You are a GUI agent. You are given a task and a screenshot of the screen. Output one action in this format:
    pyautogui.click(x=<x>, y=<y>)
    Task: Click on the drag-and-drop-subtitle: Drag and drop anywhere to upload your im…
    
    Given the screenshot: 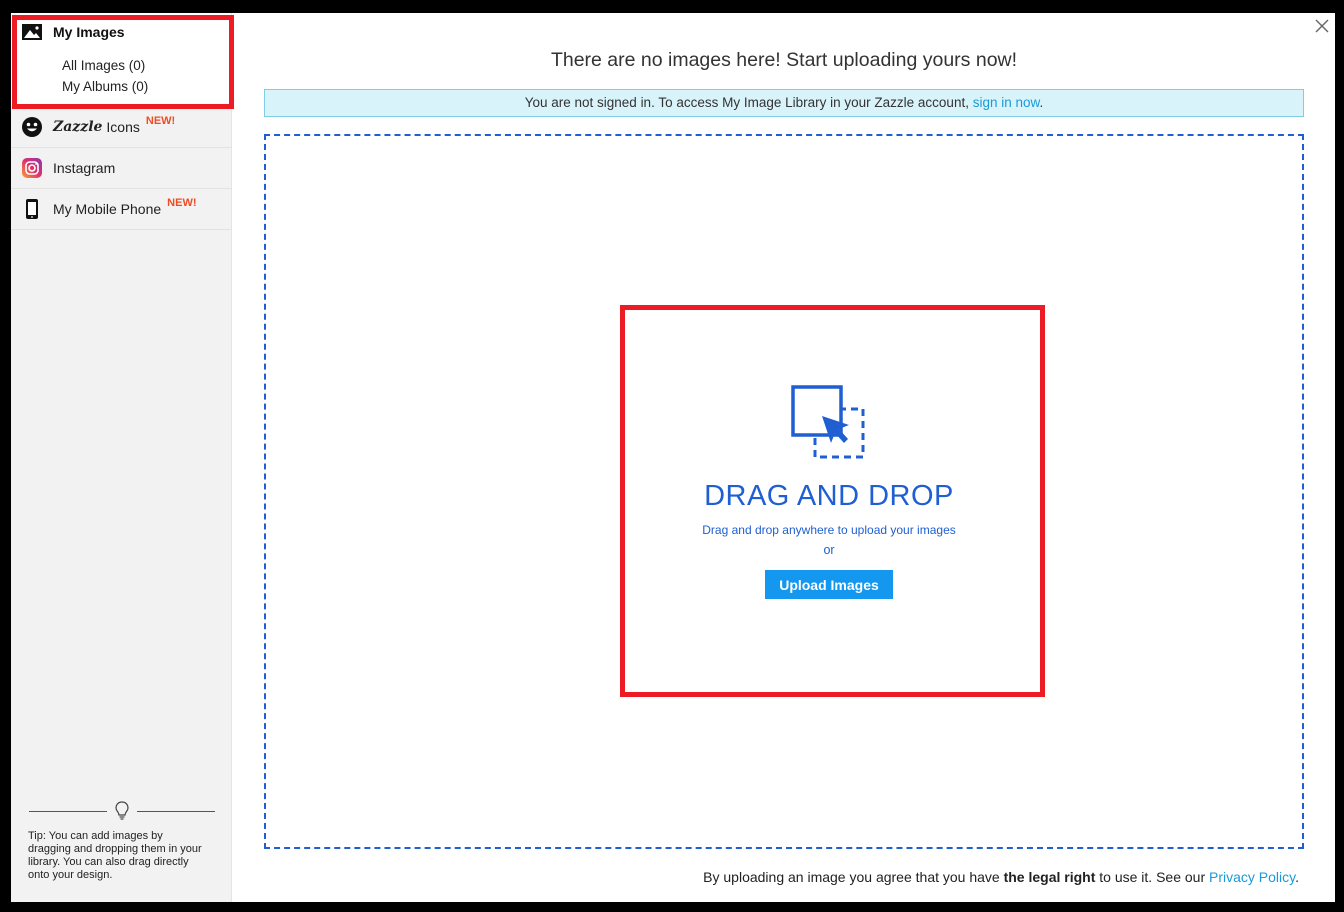 What is the action you would take?
    pyautogui.click(x=829, y=530)
    